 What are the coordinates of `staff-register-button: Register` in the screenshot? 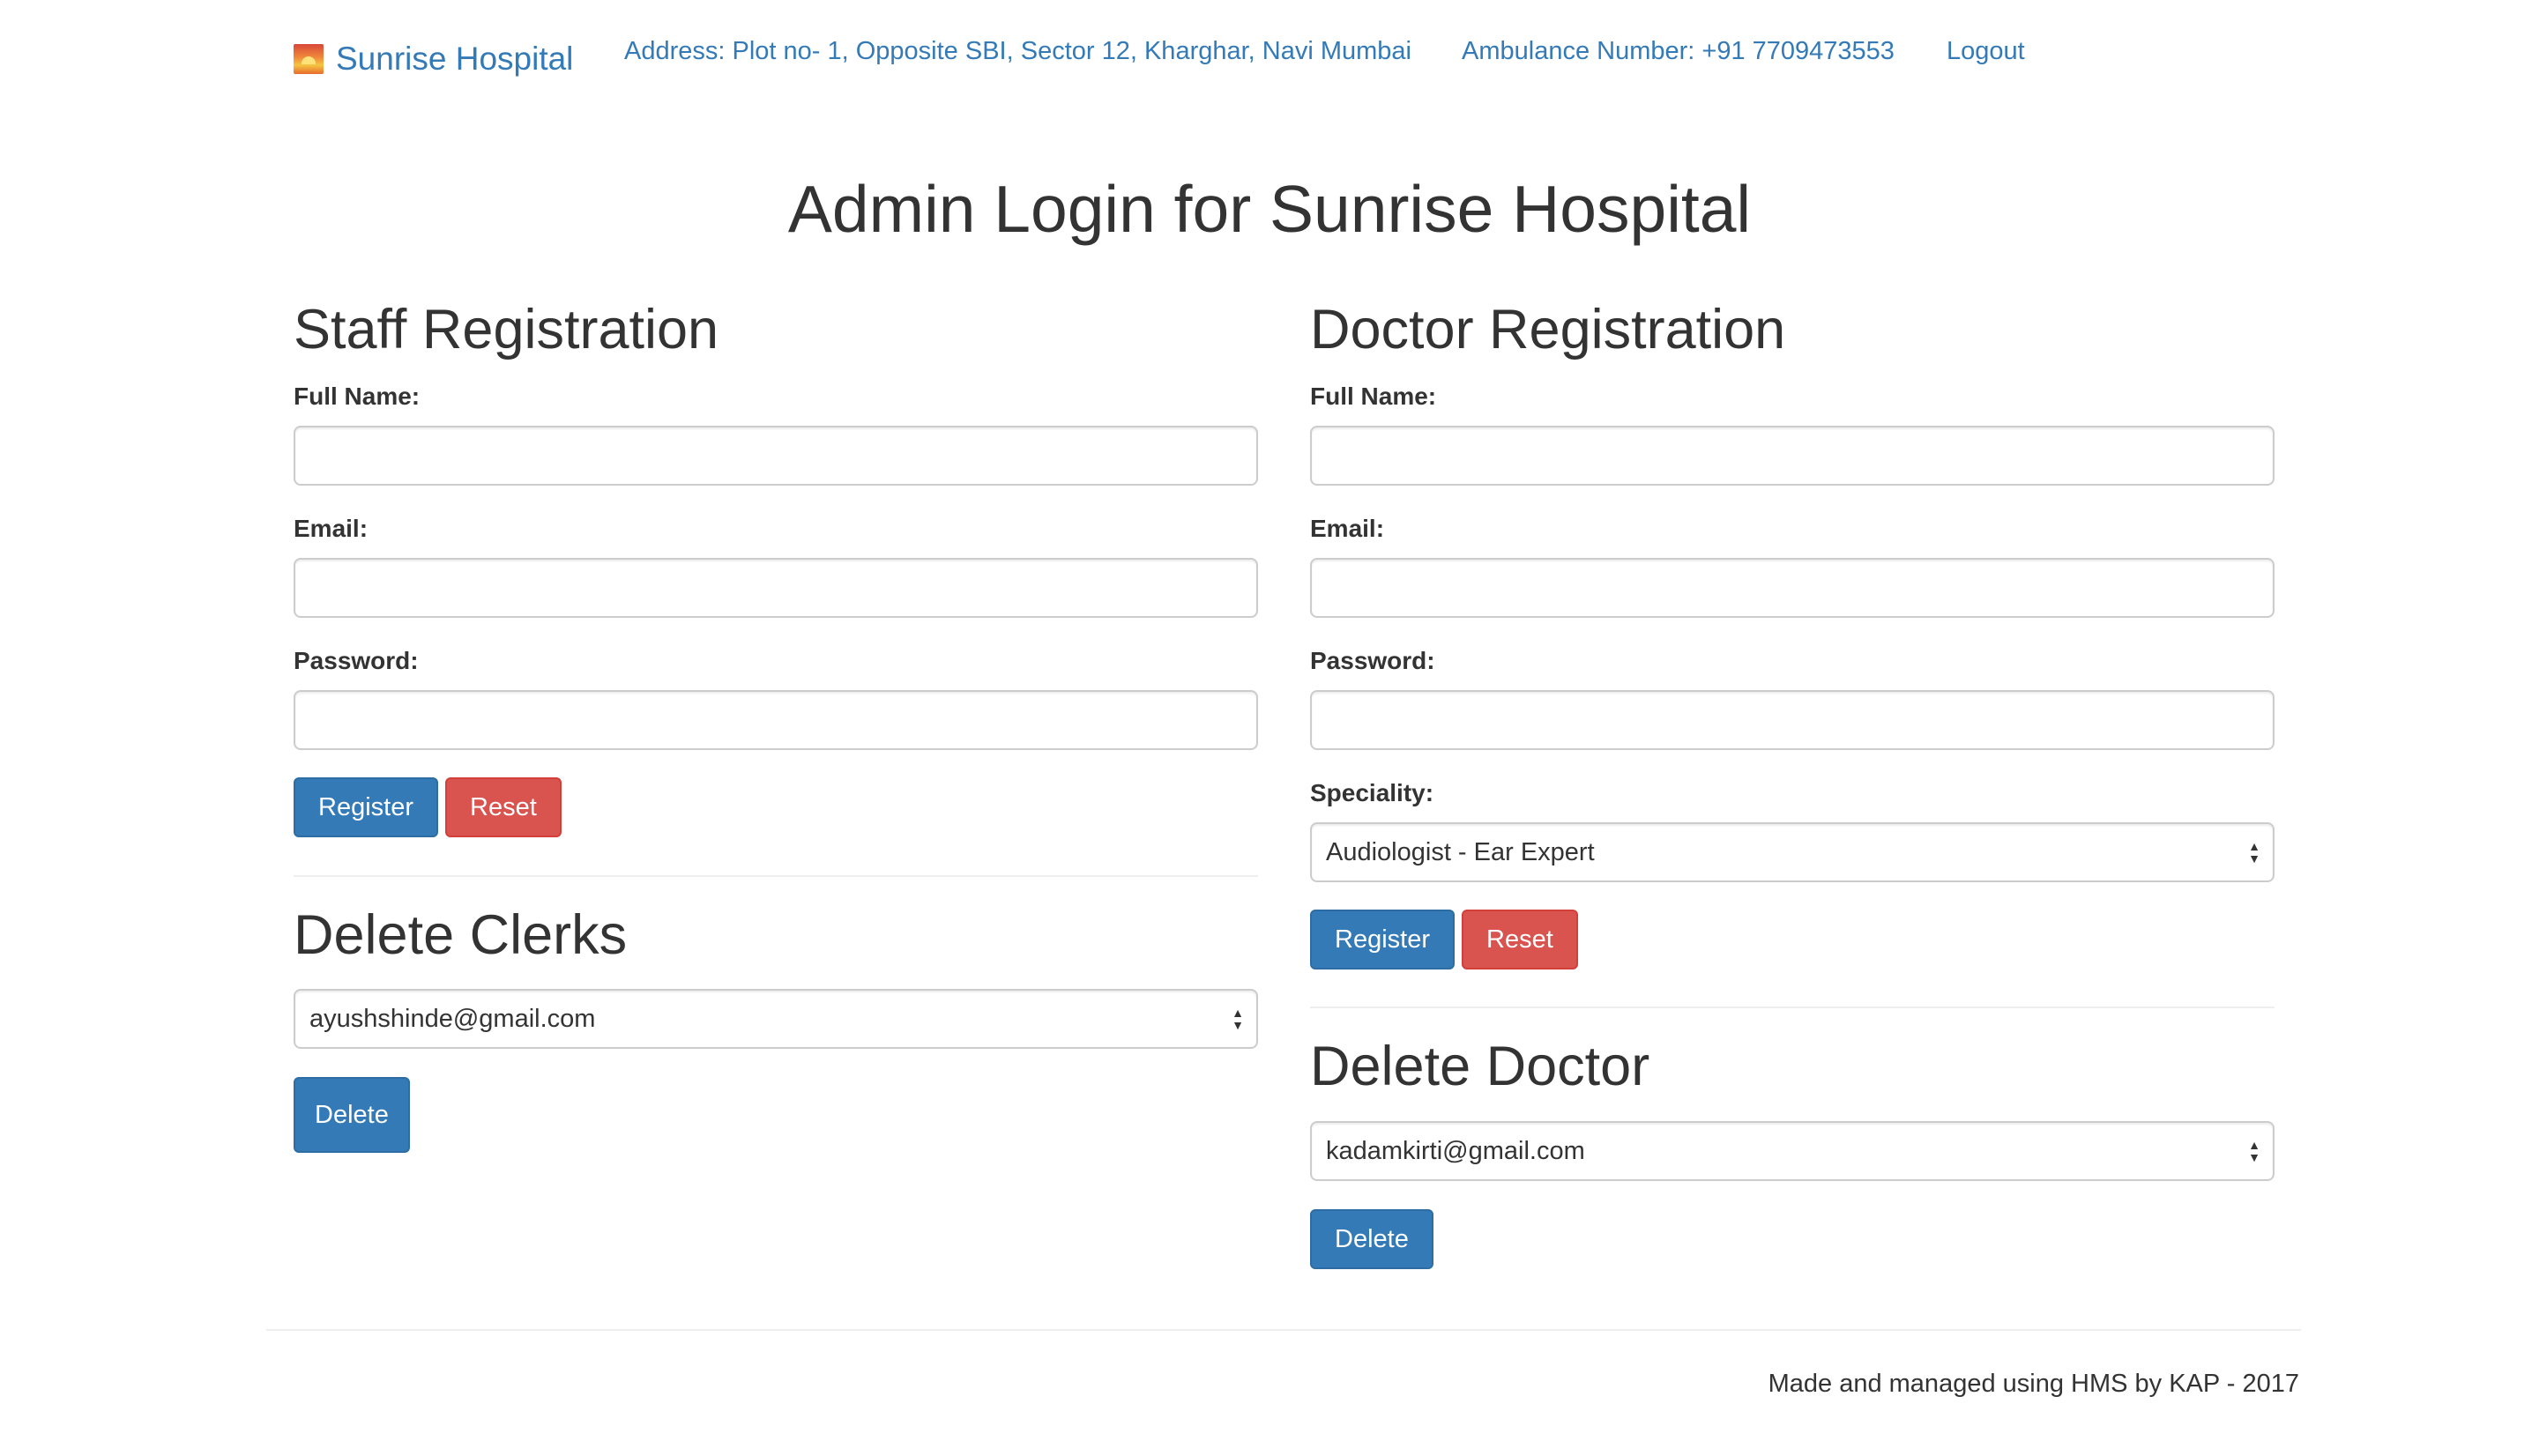 It's located at (366, 807).